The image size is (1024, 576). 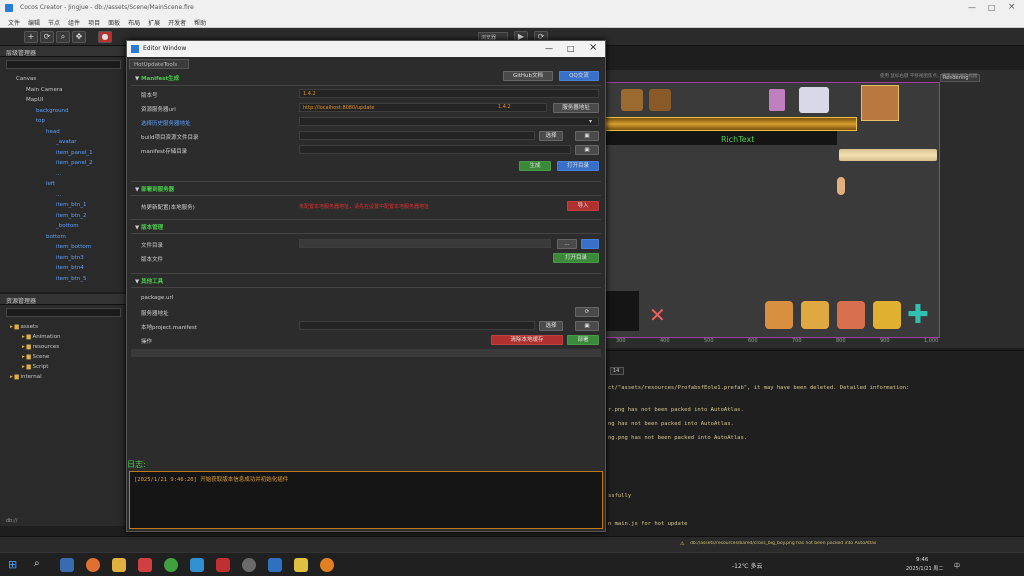 What do you see at coordinates (571, 48) in the screenshot?
I see `editor-maximize-icon: □` at bounding box center [571, 48].